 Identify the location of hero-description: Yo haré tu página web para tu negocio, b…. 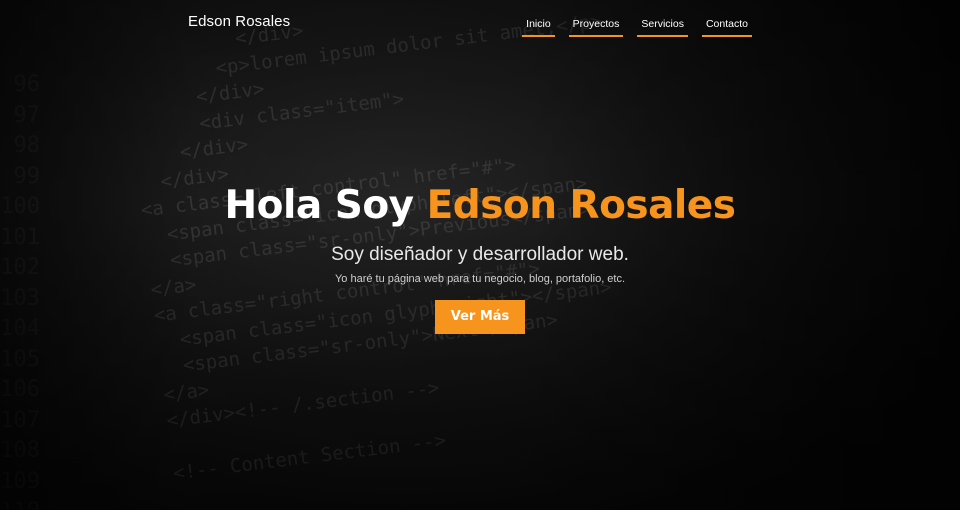
(480, 279).